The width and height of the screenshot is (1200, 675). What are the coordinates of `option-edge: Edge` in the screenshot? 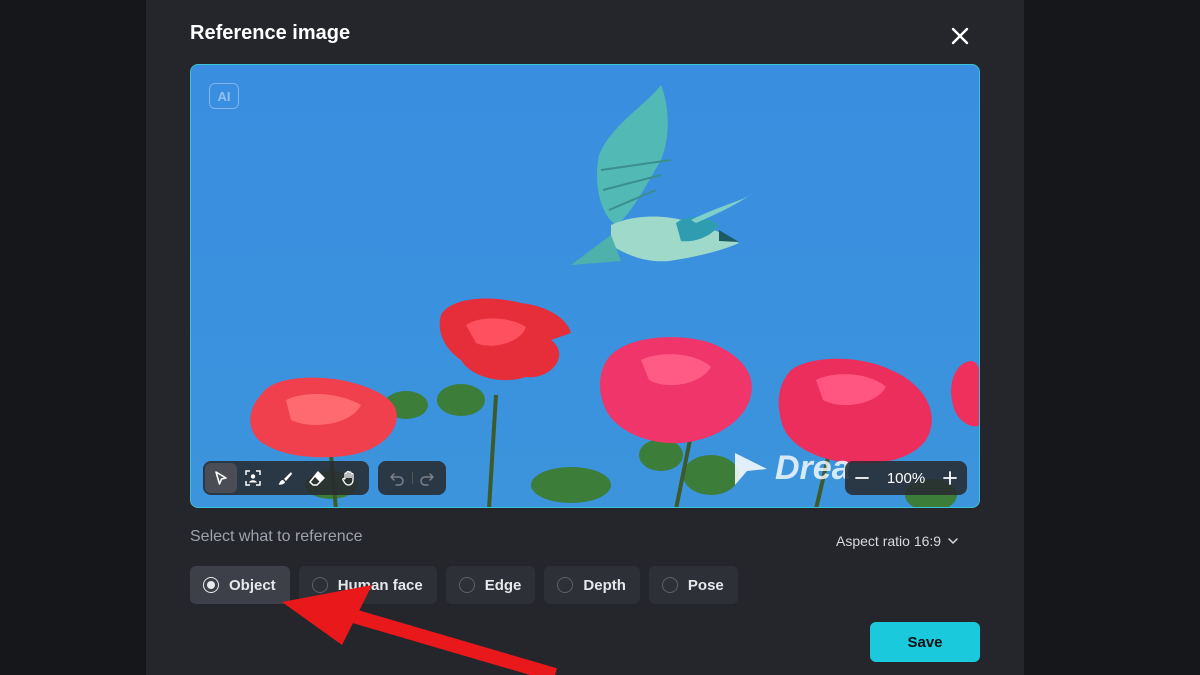 It's located at (490, 585).